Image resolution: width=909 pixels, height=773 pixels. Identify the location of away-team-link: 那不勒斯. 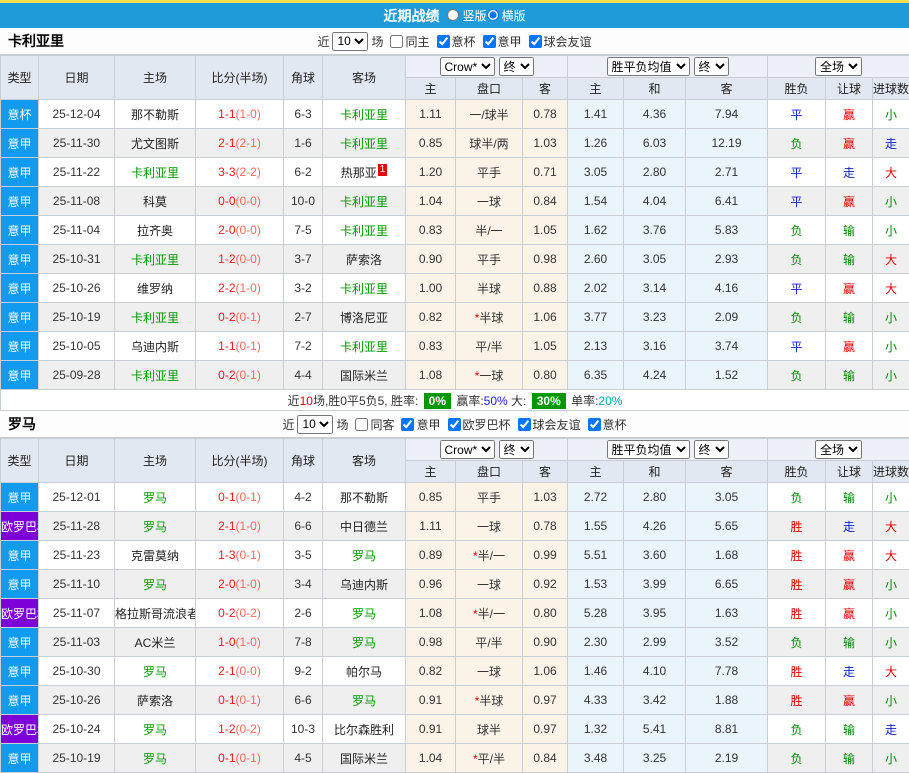
(364, 498).